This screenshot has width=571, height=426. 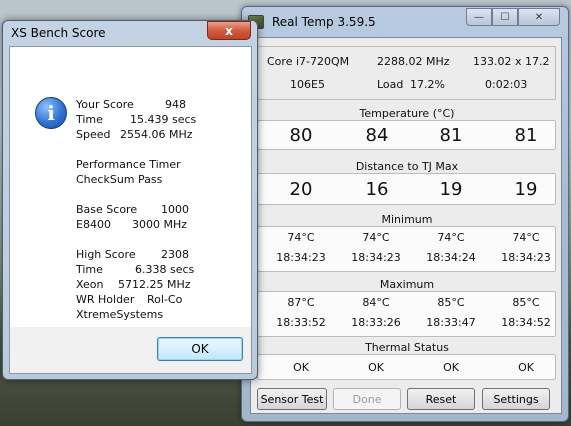 I want to click on base-cpu: E8400, so click(x=93, y=224).